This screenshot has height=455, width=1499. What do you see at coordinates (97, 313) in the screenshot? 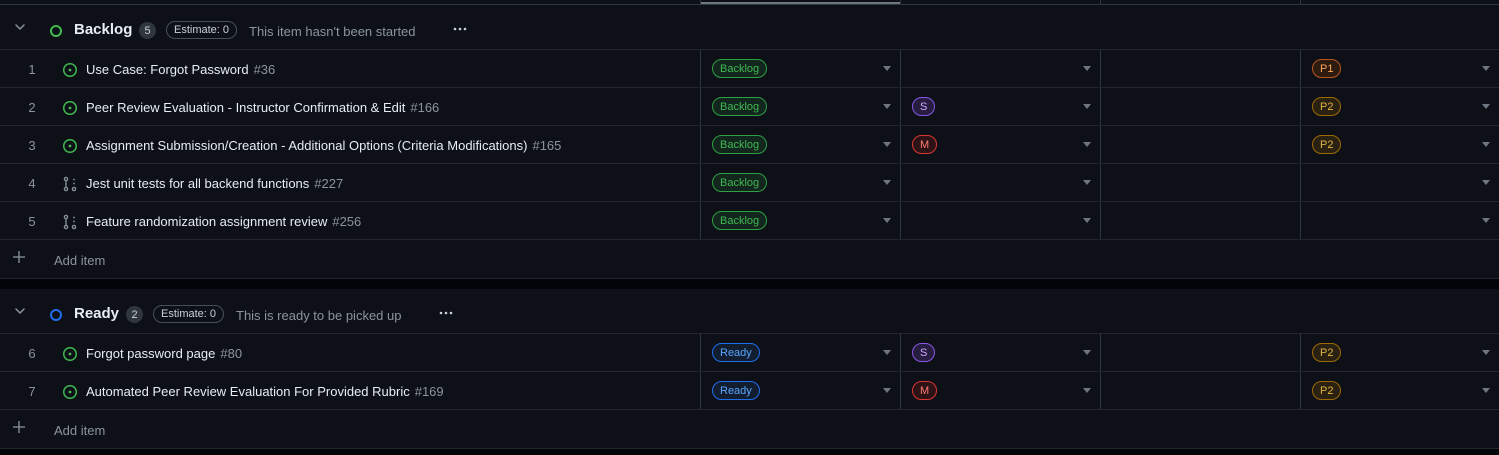
I see `group-title: Ready` at bounding box center [97, 313].